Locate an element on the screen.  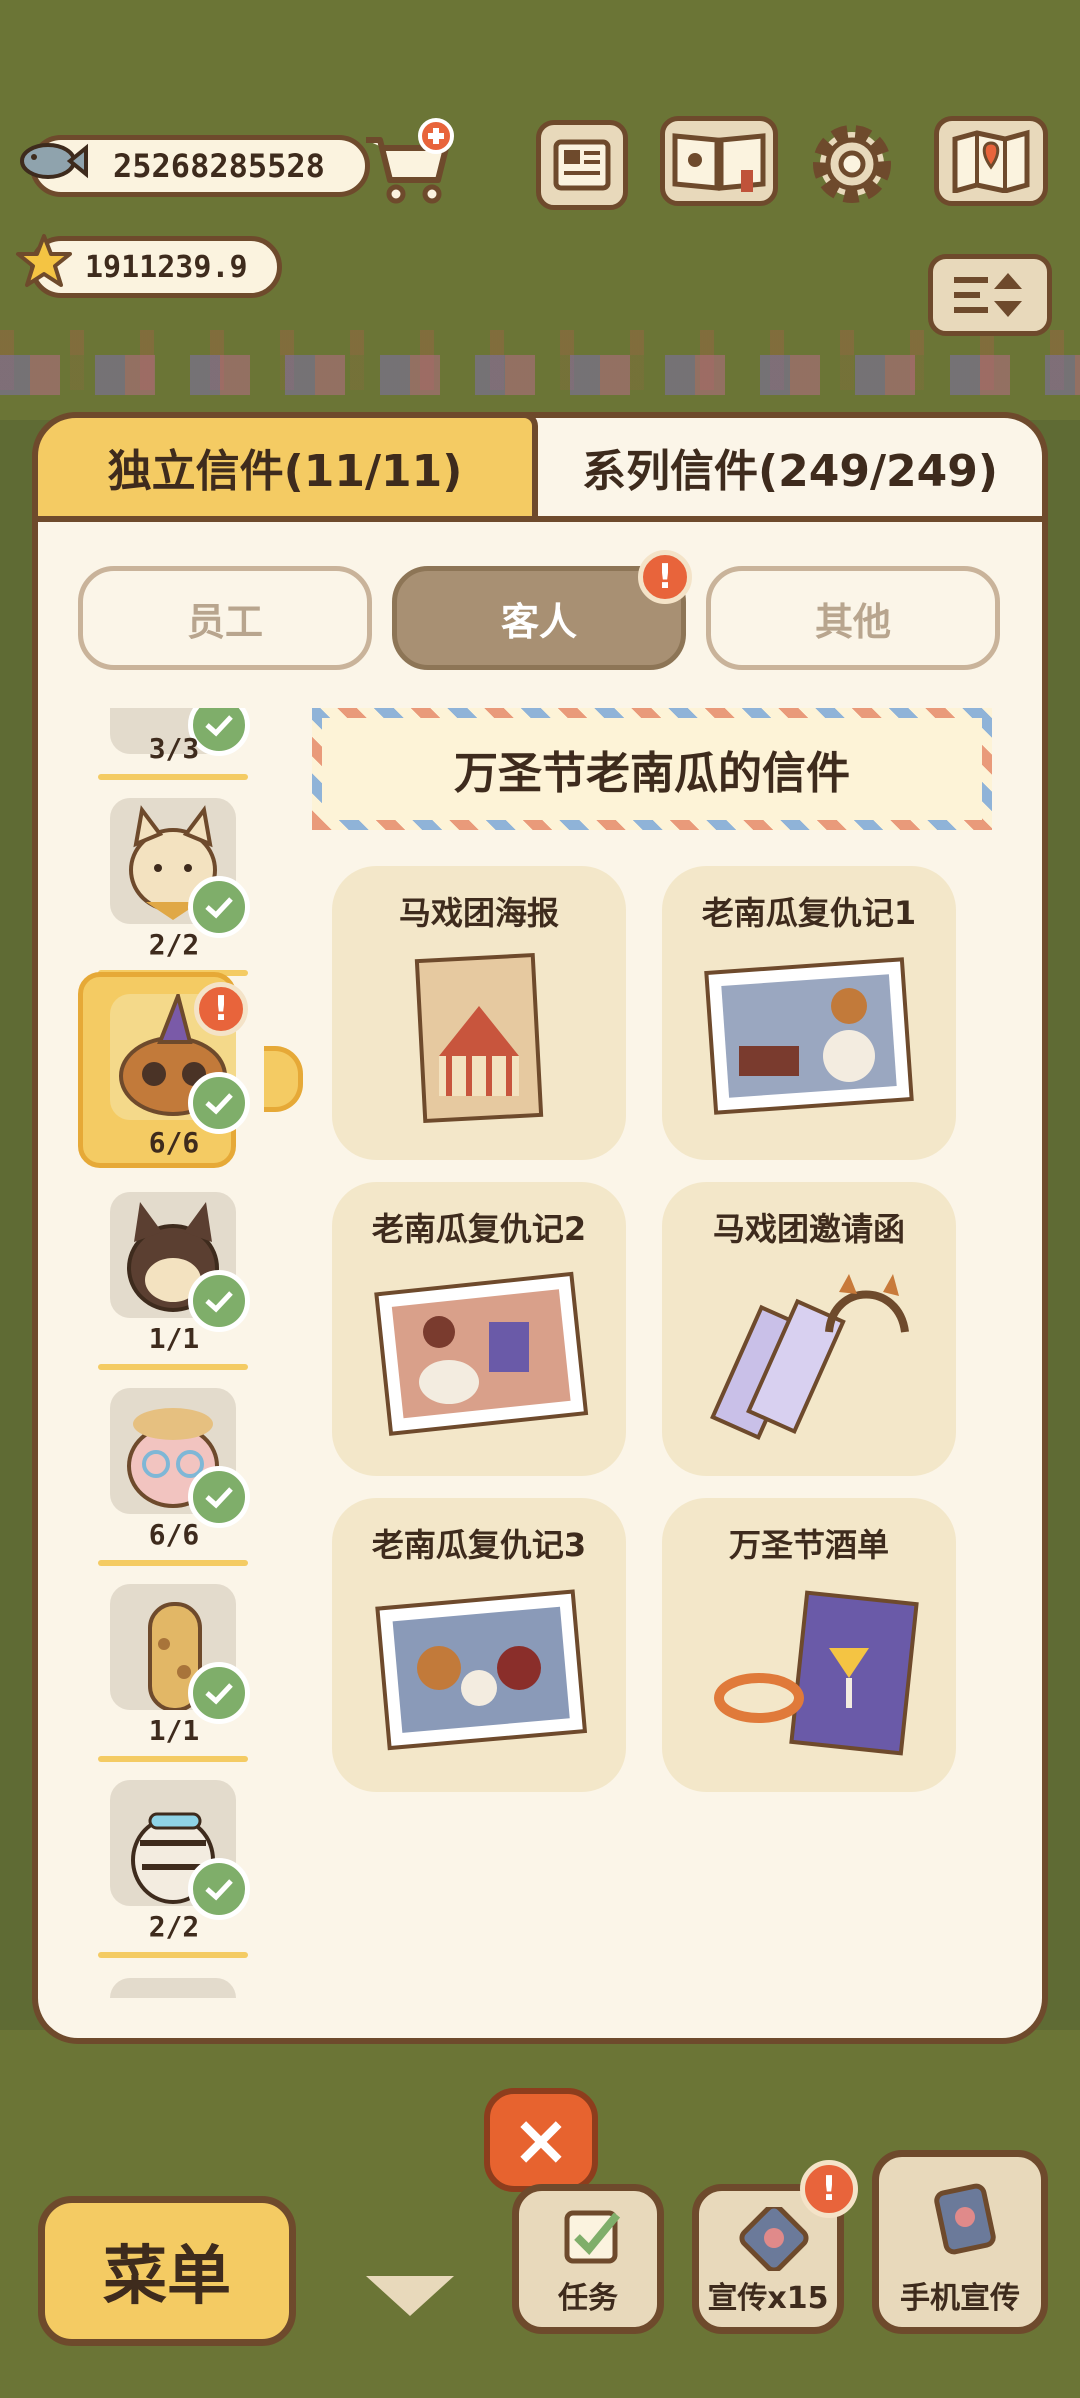
gear-icon is located at coordinates (852, 164).